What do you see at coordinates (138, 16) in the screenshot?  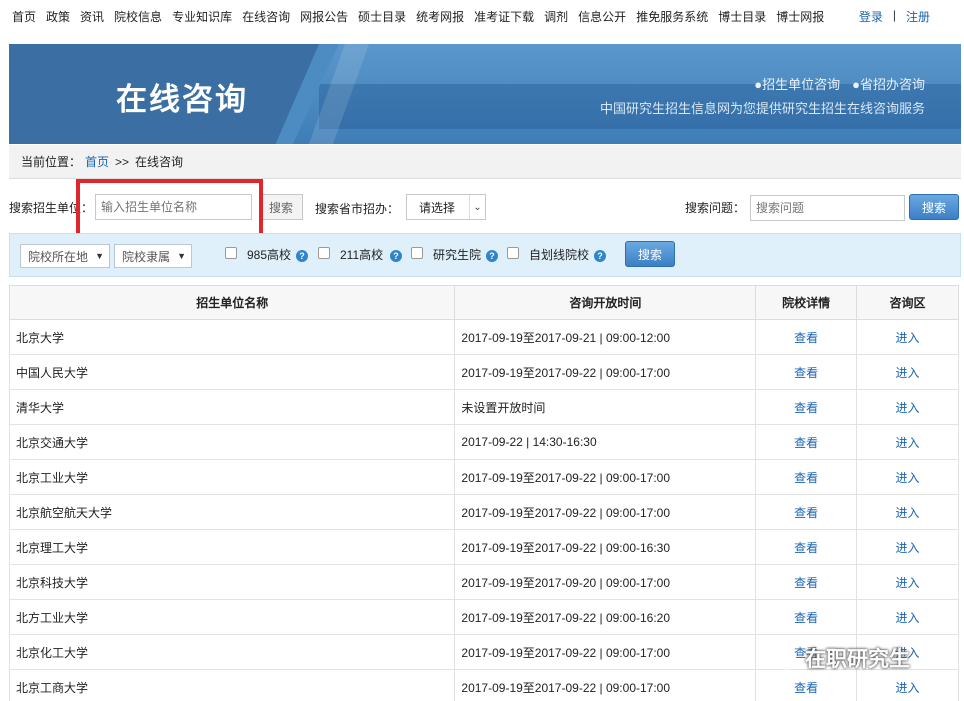 I see `nav-item: 院校信息` at bounding box center [138, 16].